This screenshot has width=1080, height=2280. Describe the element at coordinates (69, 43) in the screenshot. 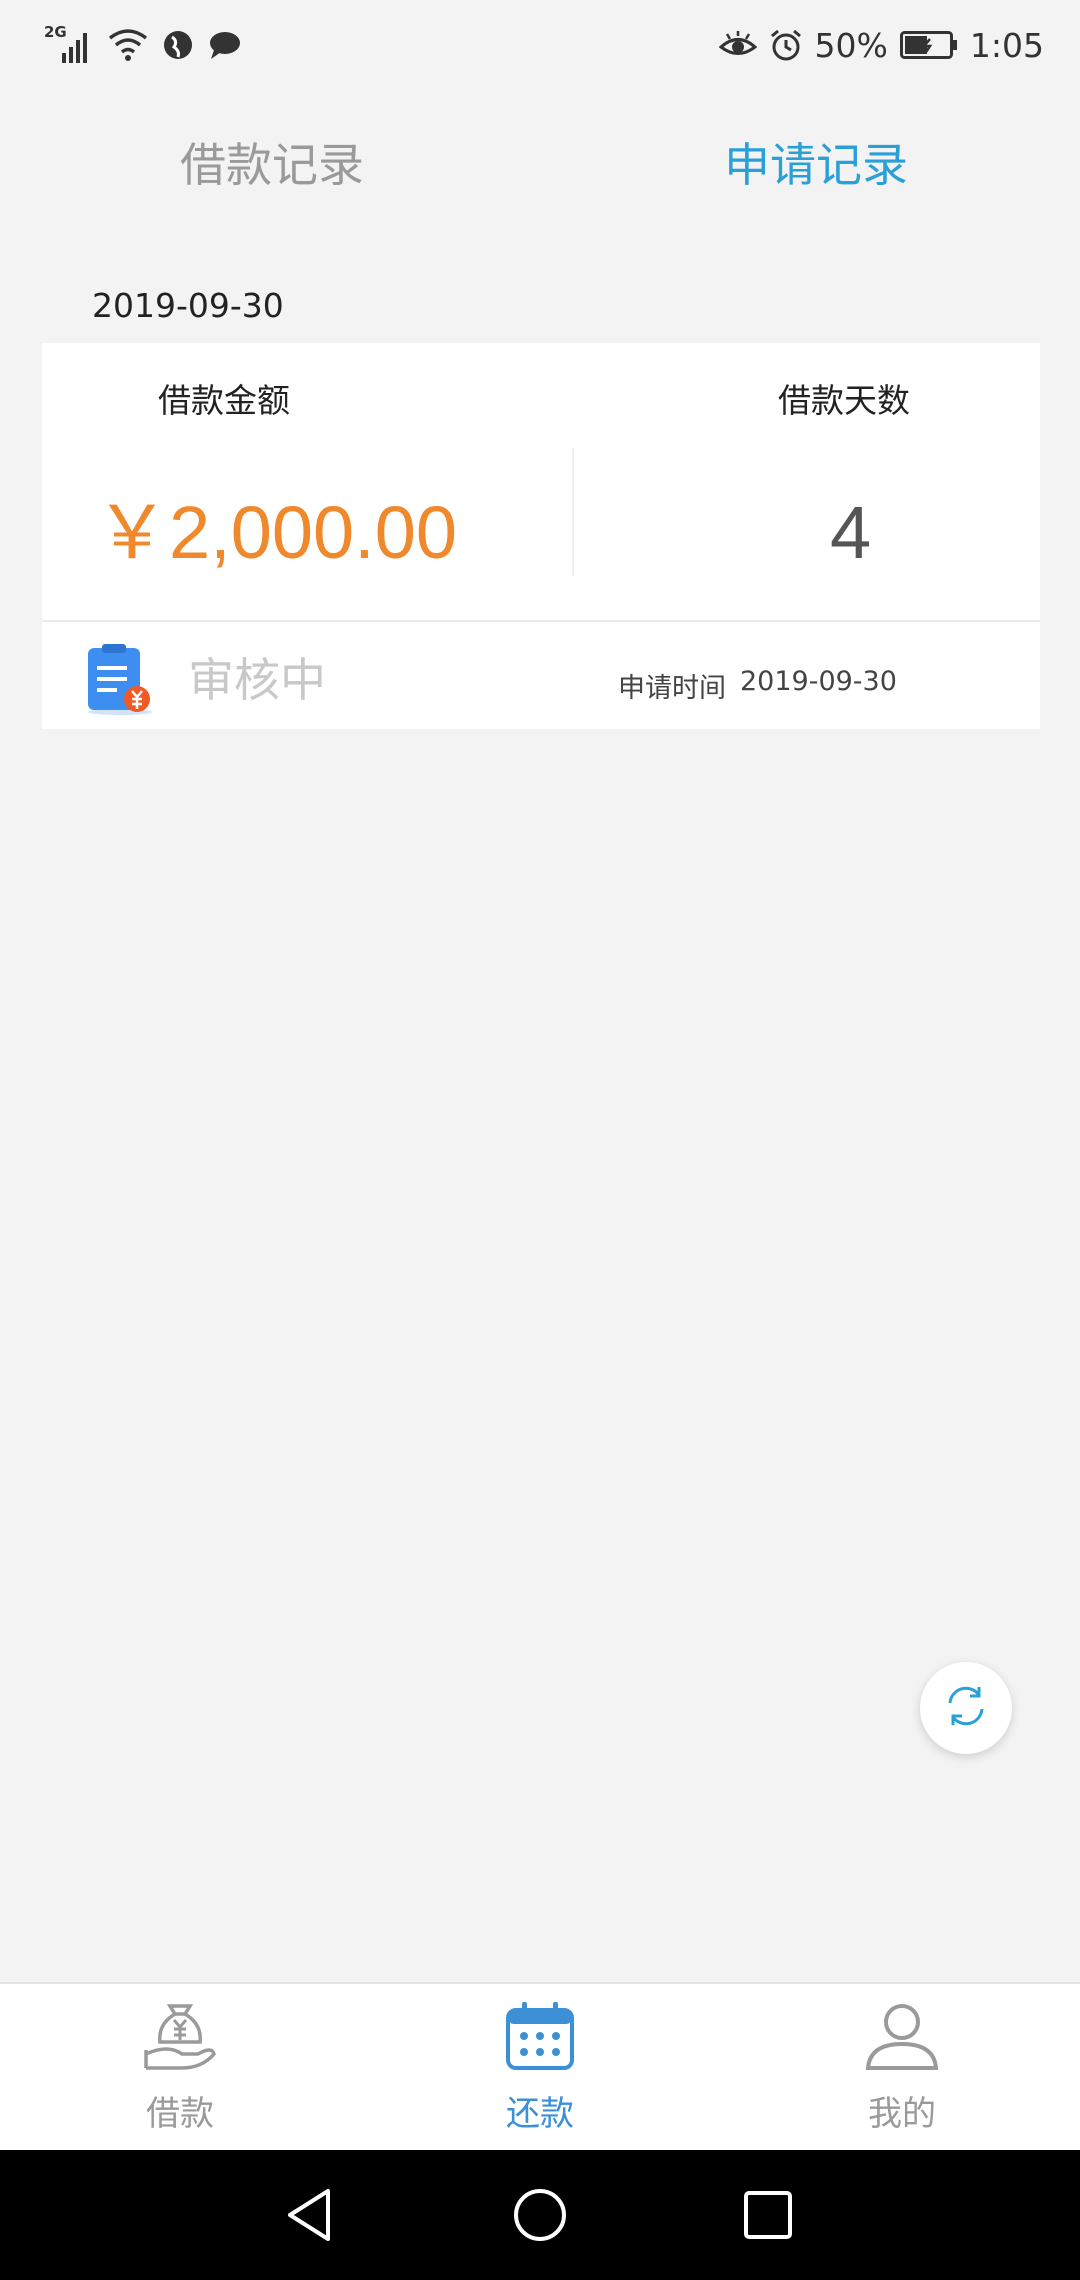

I see `signal-icon: 2G` at that location.